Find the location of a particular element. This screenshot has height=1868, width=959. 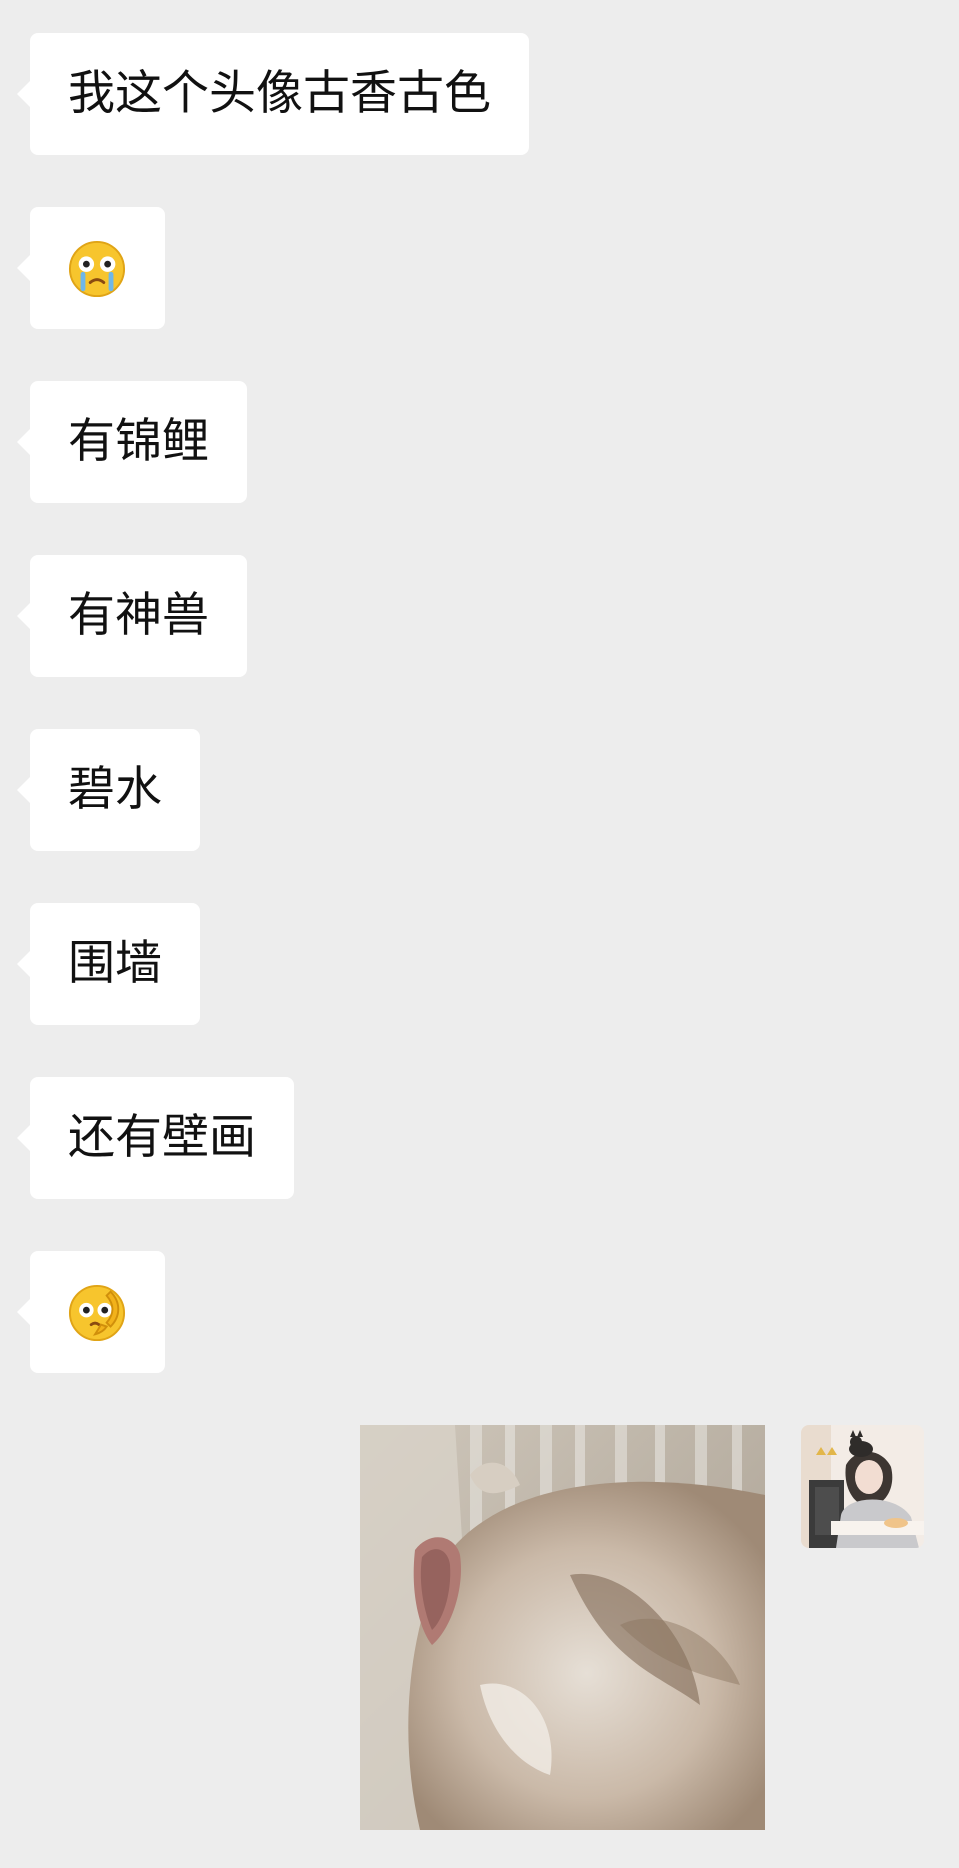

message-text: 围墙 is located at coordinates (115, 963).